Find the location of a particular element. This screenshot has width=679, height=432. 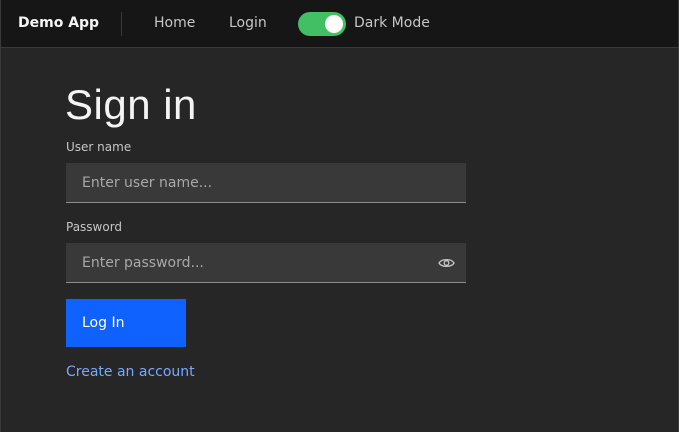

password-input is located at coordinates (266, 263).